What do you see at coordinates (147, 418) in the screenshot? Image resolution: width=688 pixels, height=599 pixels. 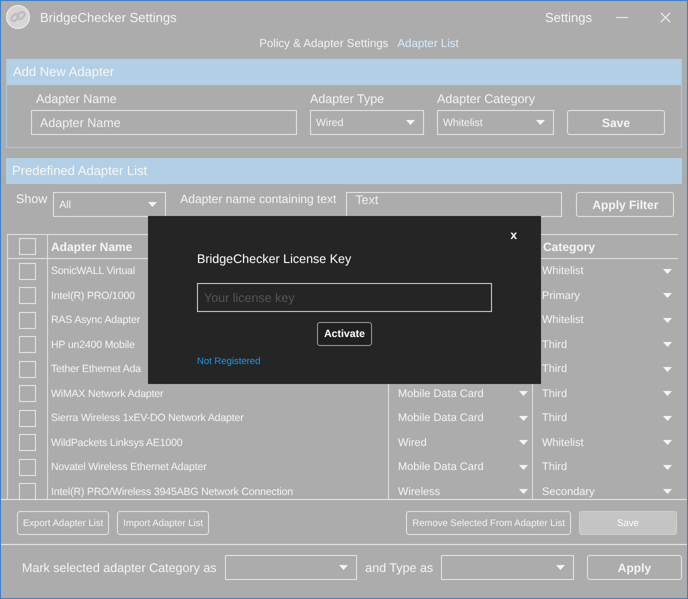 I see `table-cell: Sierra Wireless 1xEV-DO Network Adapter` at bounding box center [147, 418].